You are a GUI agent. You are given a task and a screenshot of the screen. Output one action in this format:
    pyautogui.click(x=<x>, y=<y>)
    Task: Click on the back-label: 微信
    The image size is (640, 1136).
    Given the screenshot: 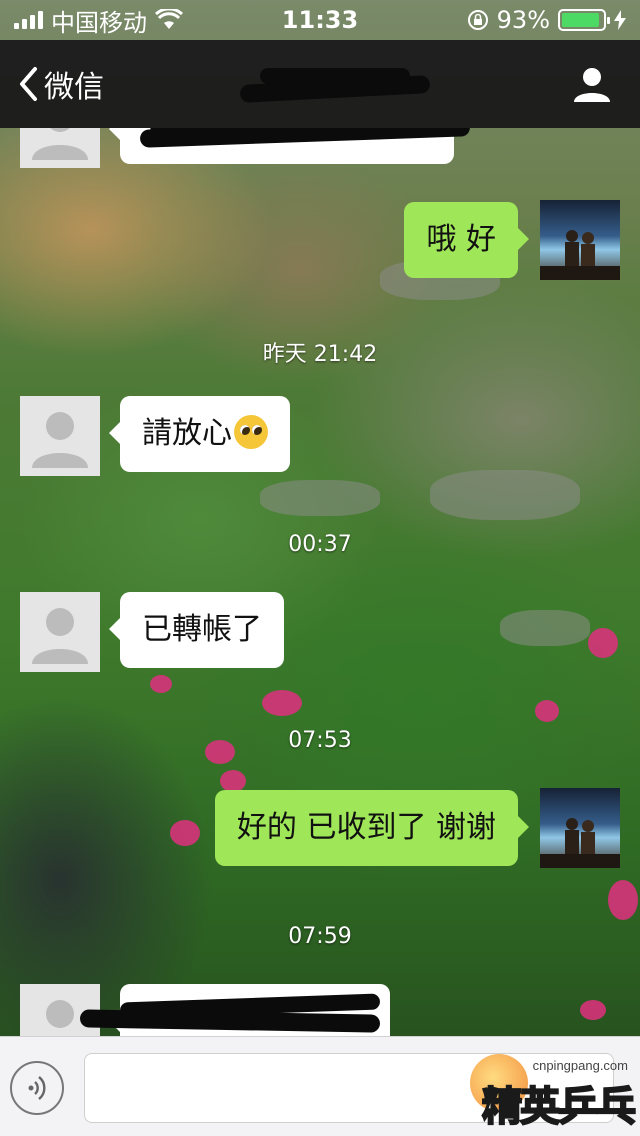 What is the action you would take?
    pyautogui.click(x=74, y=87)
    